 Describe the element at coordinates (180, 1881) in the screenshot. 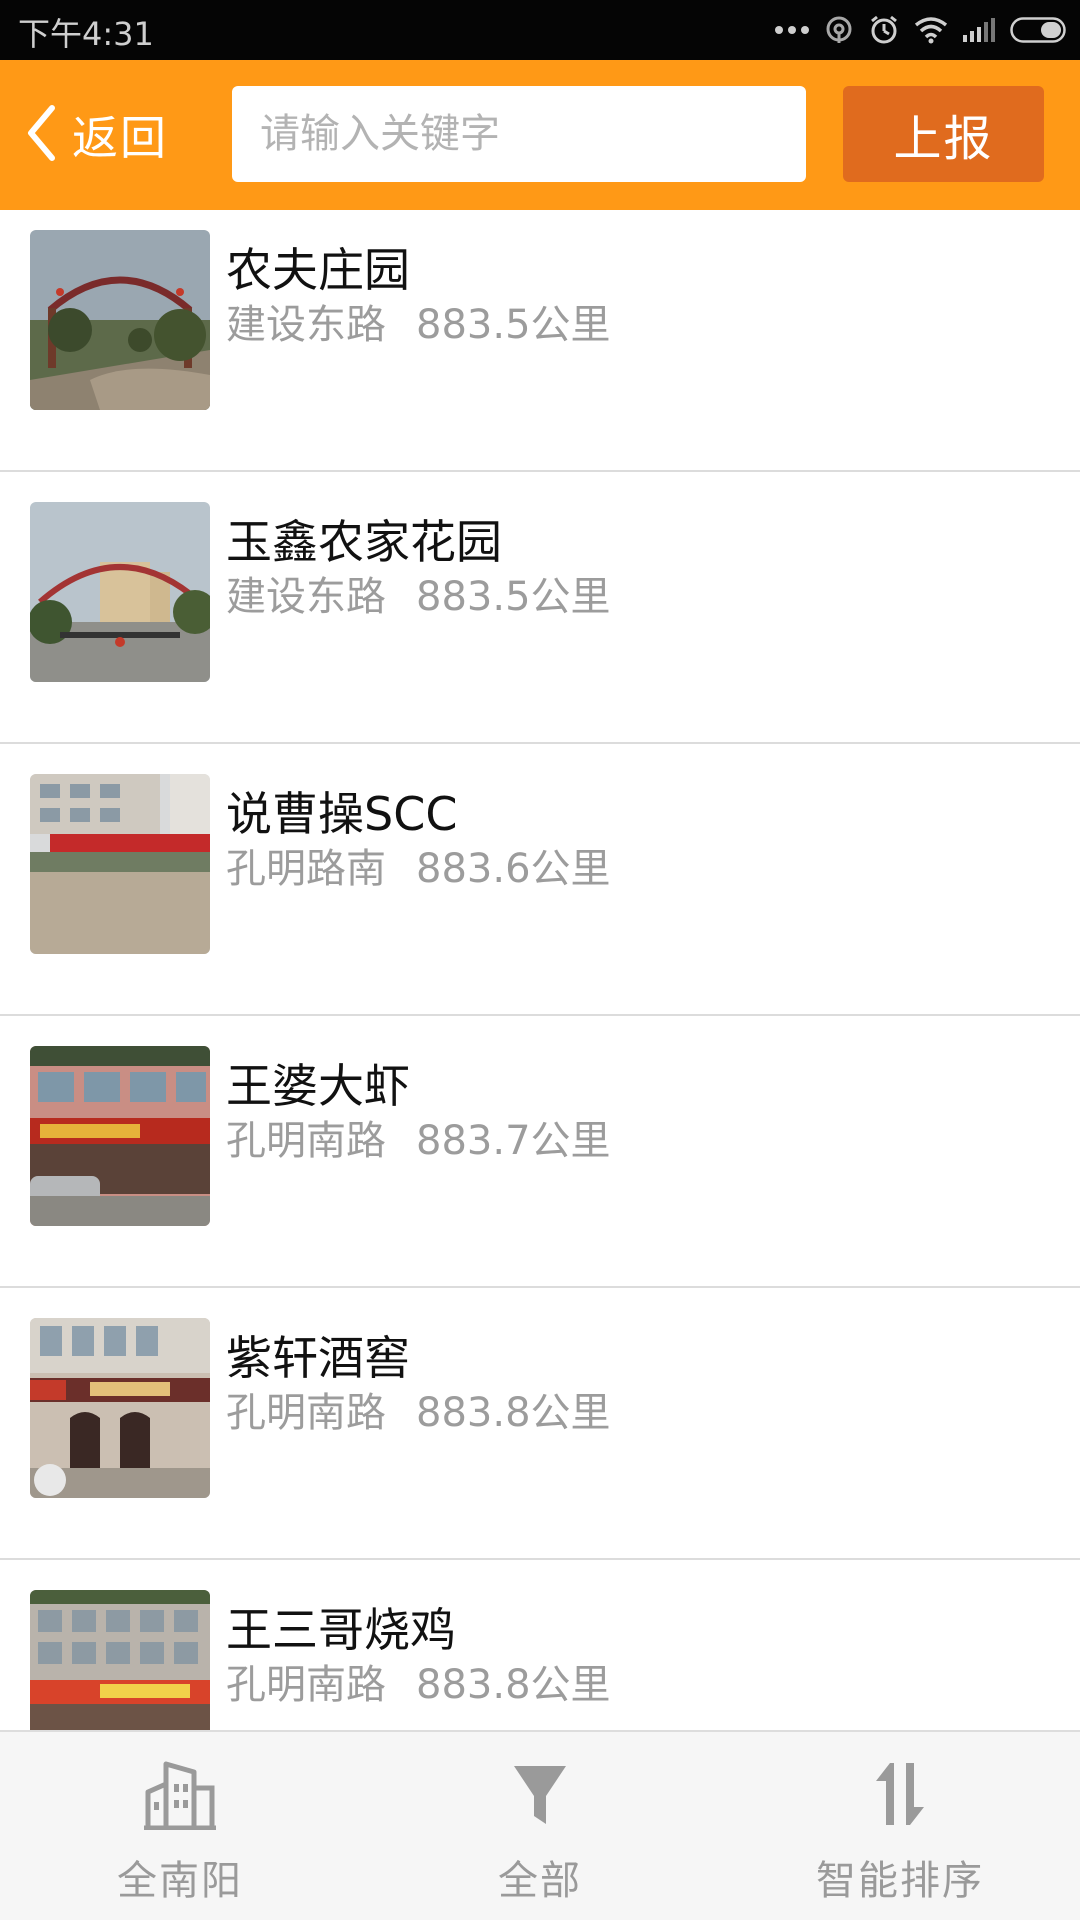

I see `tab-region-label: 全南阳` at that location.